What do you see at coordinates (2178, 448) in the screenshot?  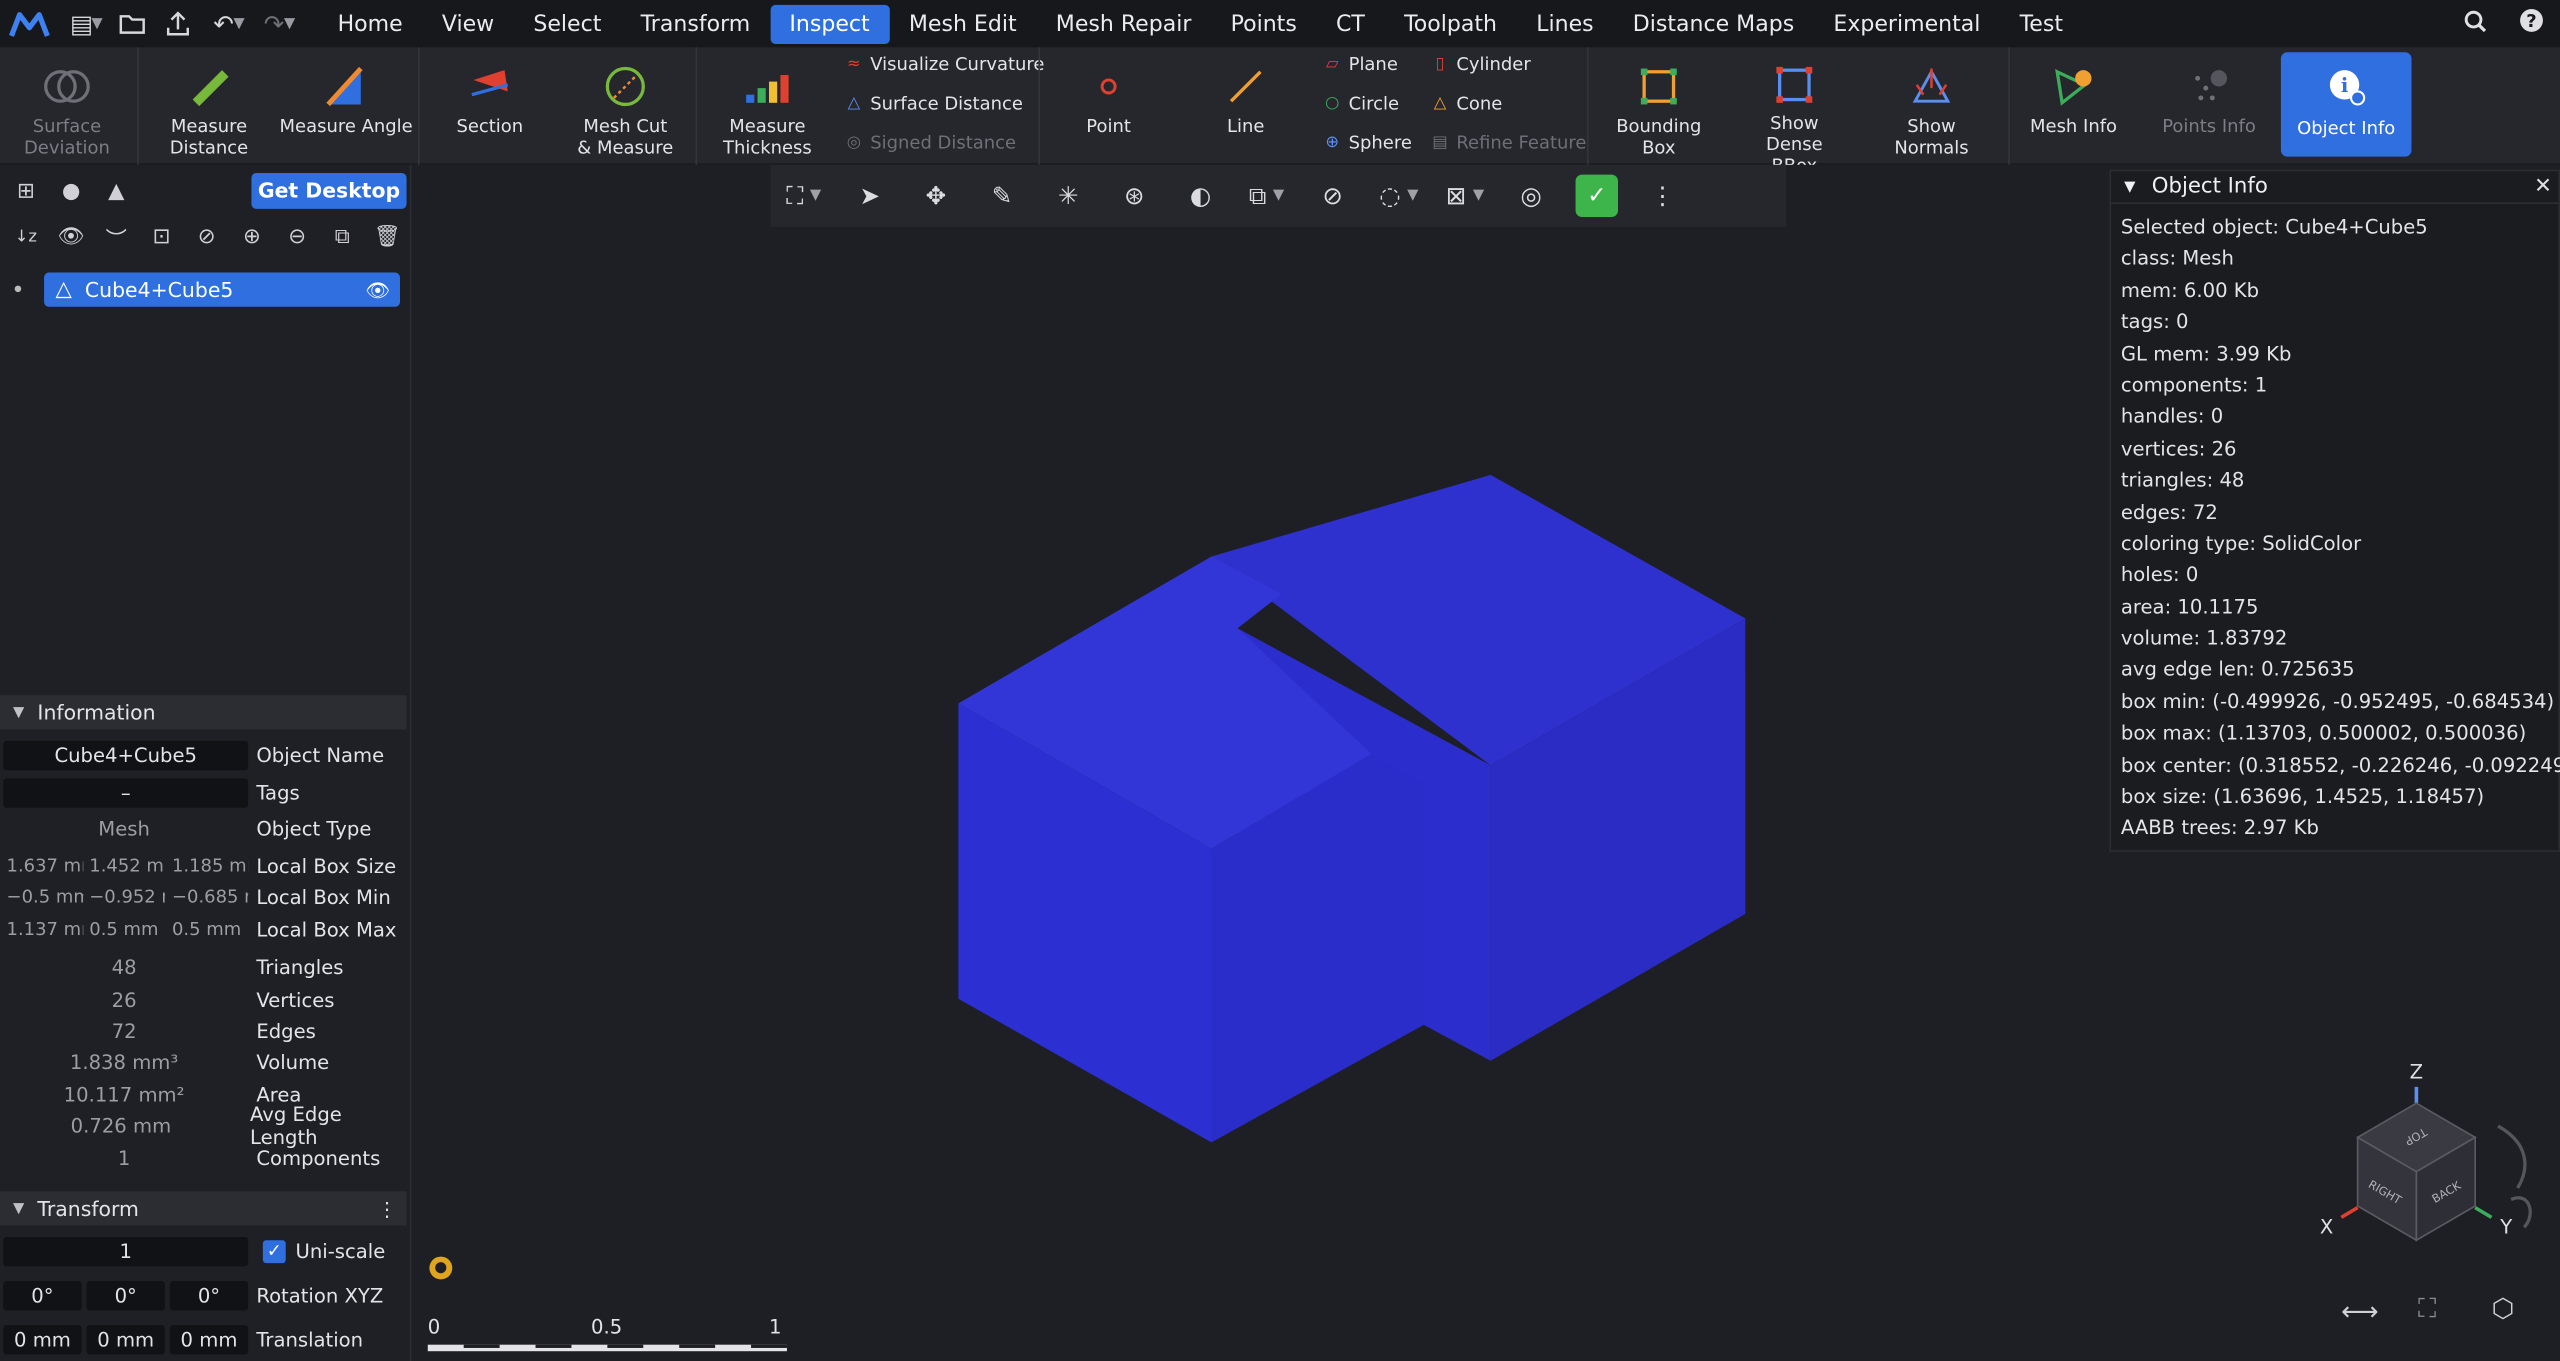 I see `object-info-line: vertices: 26` at bounding box center [2178, 448].